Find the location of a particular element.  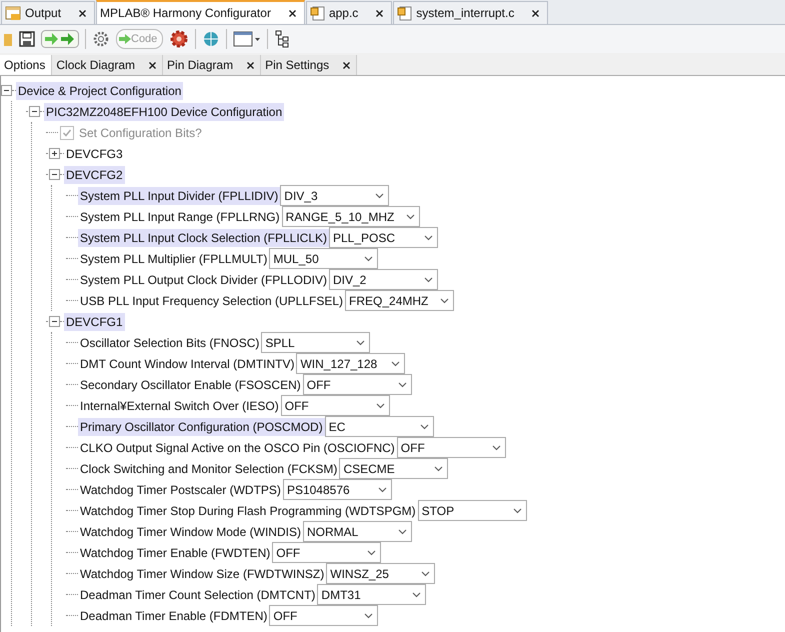

value-dropdown: DIV_2 is located at coordinates (383, 279).